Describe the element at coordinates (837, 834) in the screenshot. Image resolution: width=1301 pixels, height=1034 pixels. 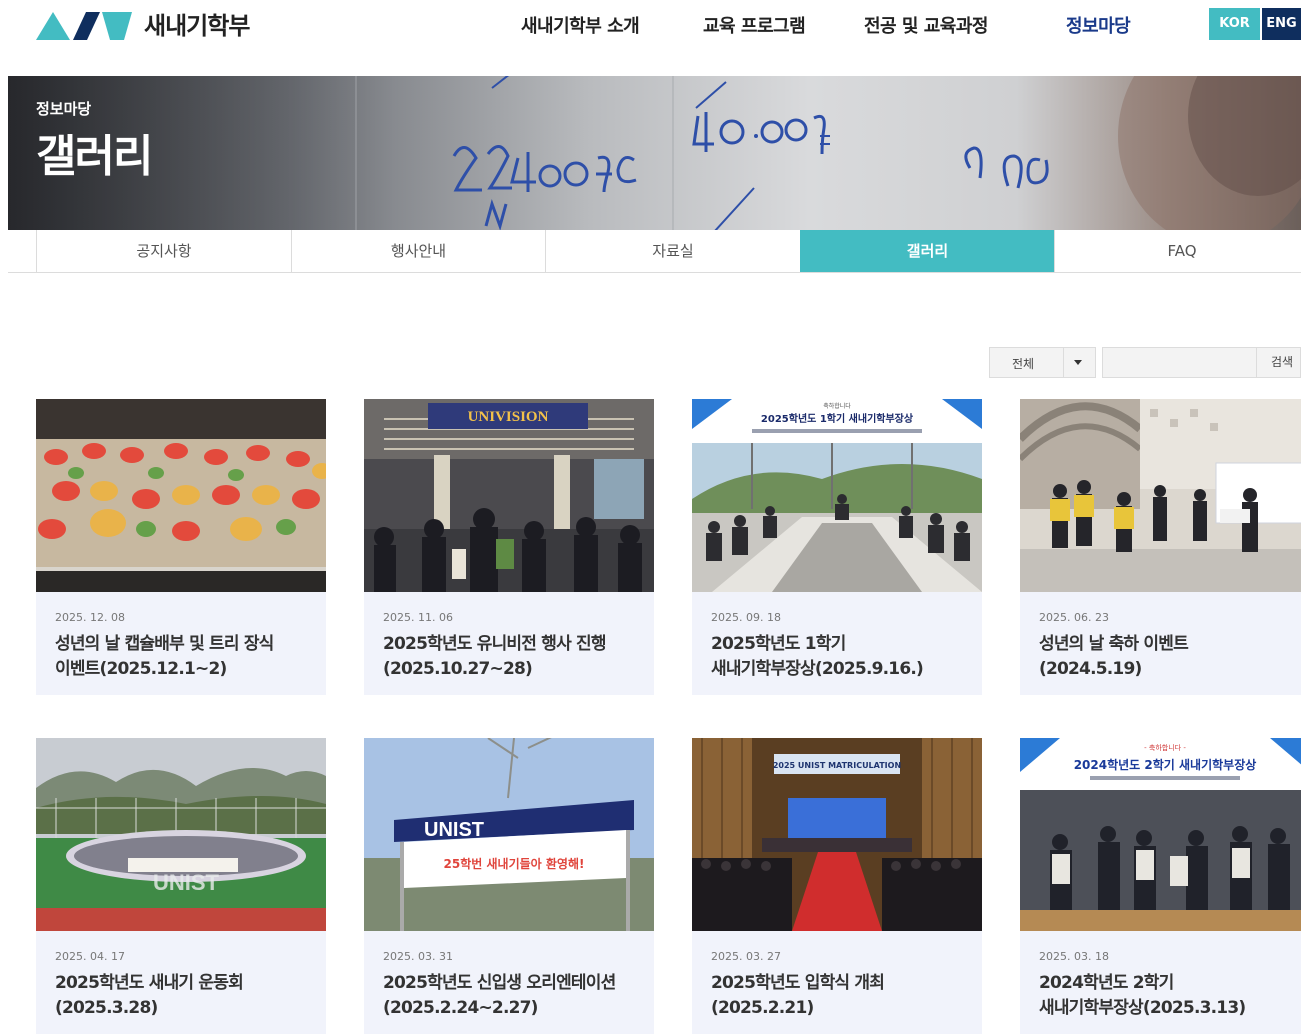
I see `gallery-thumbnail: 2025 UNIST MATRICULATION` at that location.